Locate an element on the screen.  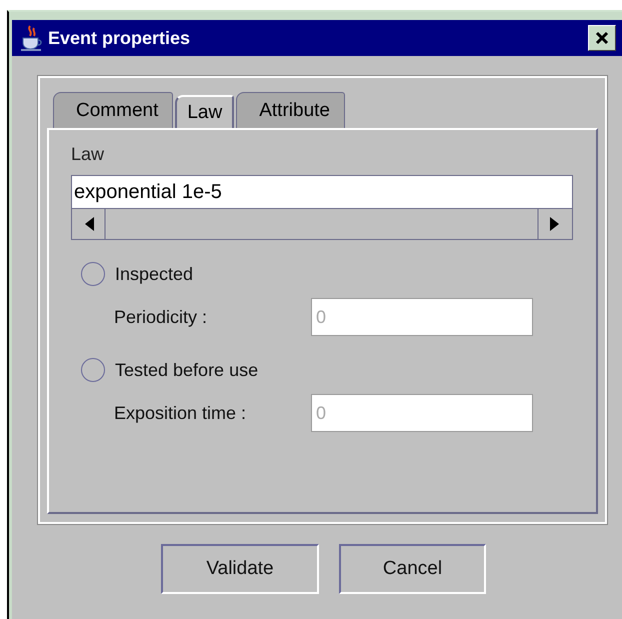
text-area: exponential 1e-5 is located at coordinates (322, 207).